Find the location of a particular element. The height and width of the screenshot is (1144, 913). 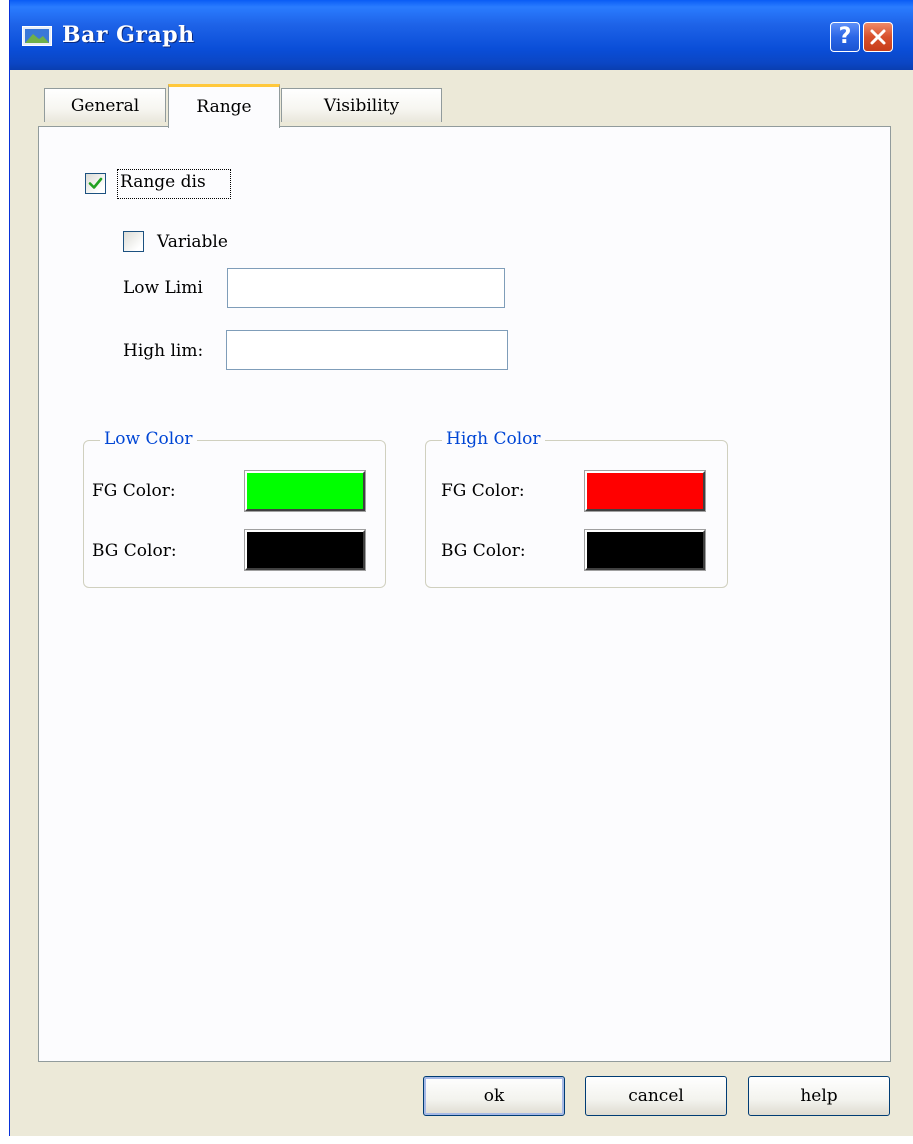

low-color-group: Low Color FG Color: BG Color: is located at coordinates (234, 508).